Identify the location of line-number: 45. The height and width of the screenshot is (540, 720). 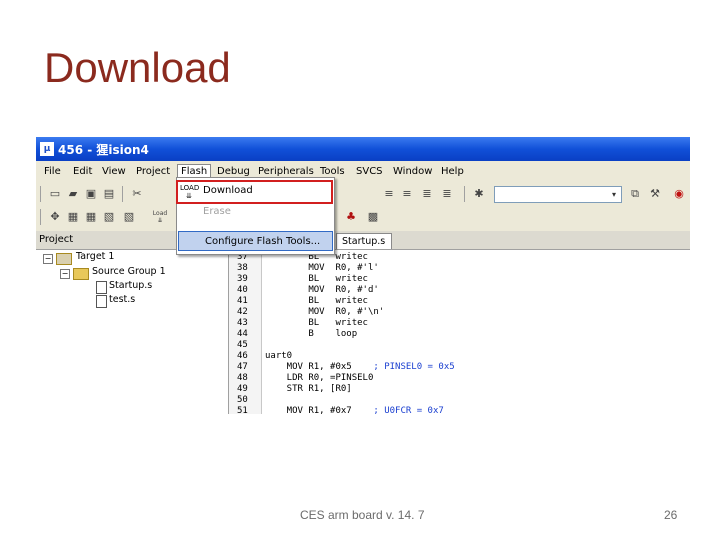
(242, 345).